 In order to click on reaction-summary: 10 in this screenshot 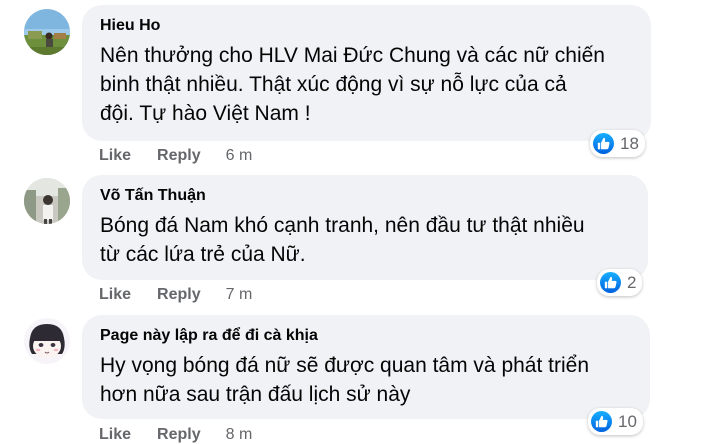, I will do `click(615, 421)`.